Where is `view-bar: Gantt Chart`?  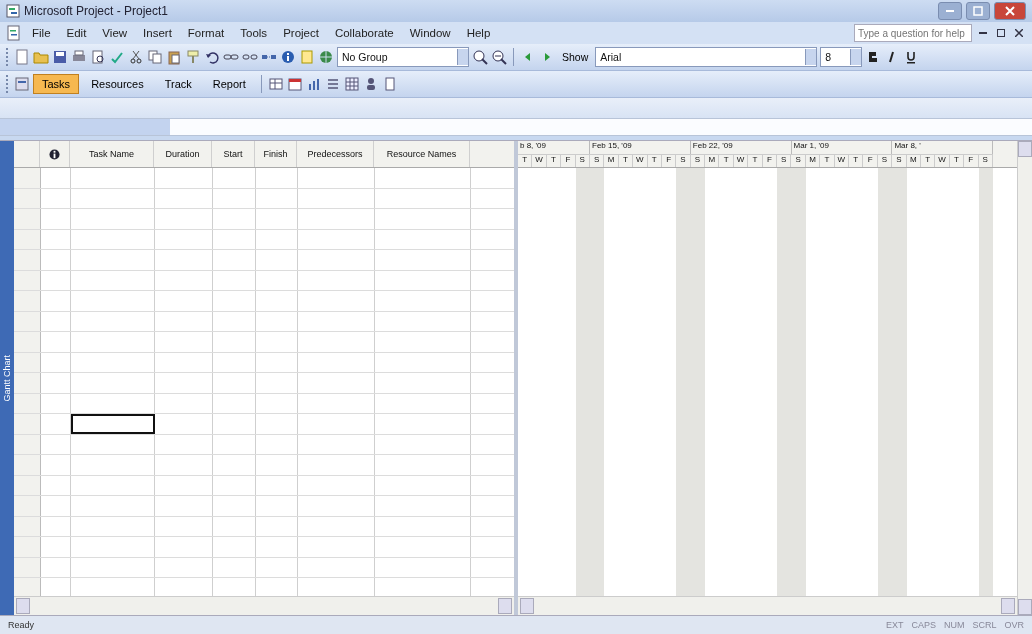 view-bar: Gantt Chart is located at coordinates (7, 378).